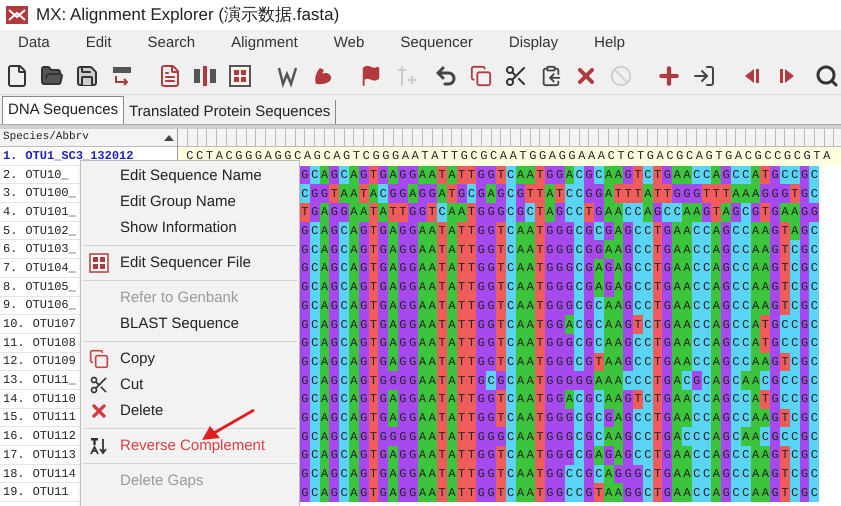 The image size is (841, 506). I want to click on sort-icon, so click(99, 446).